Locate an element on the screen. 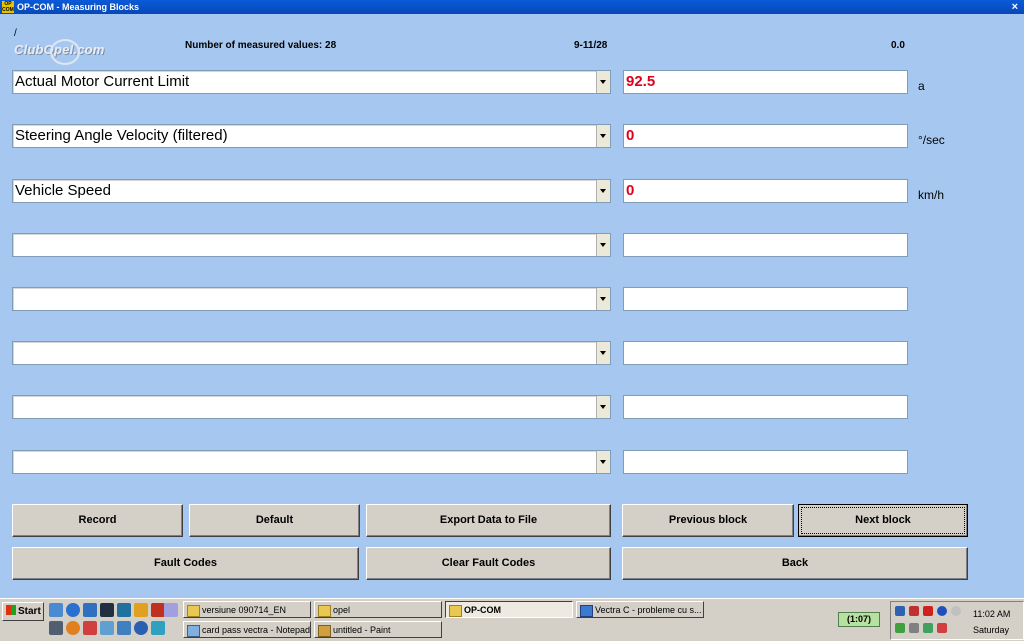 This screenshot has width=1024, height=641. measure-row-1: Actual Motor Current Limit 92.5 a is located at coordinates (518, 83).